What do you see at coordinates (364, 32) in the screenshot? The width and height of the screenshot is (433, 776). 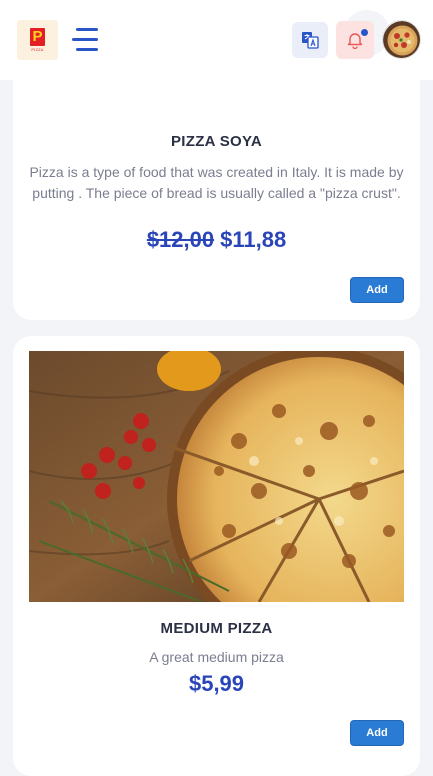 I see `notification-dot` at bounding box center [364, 32].